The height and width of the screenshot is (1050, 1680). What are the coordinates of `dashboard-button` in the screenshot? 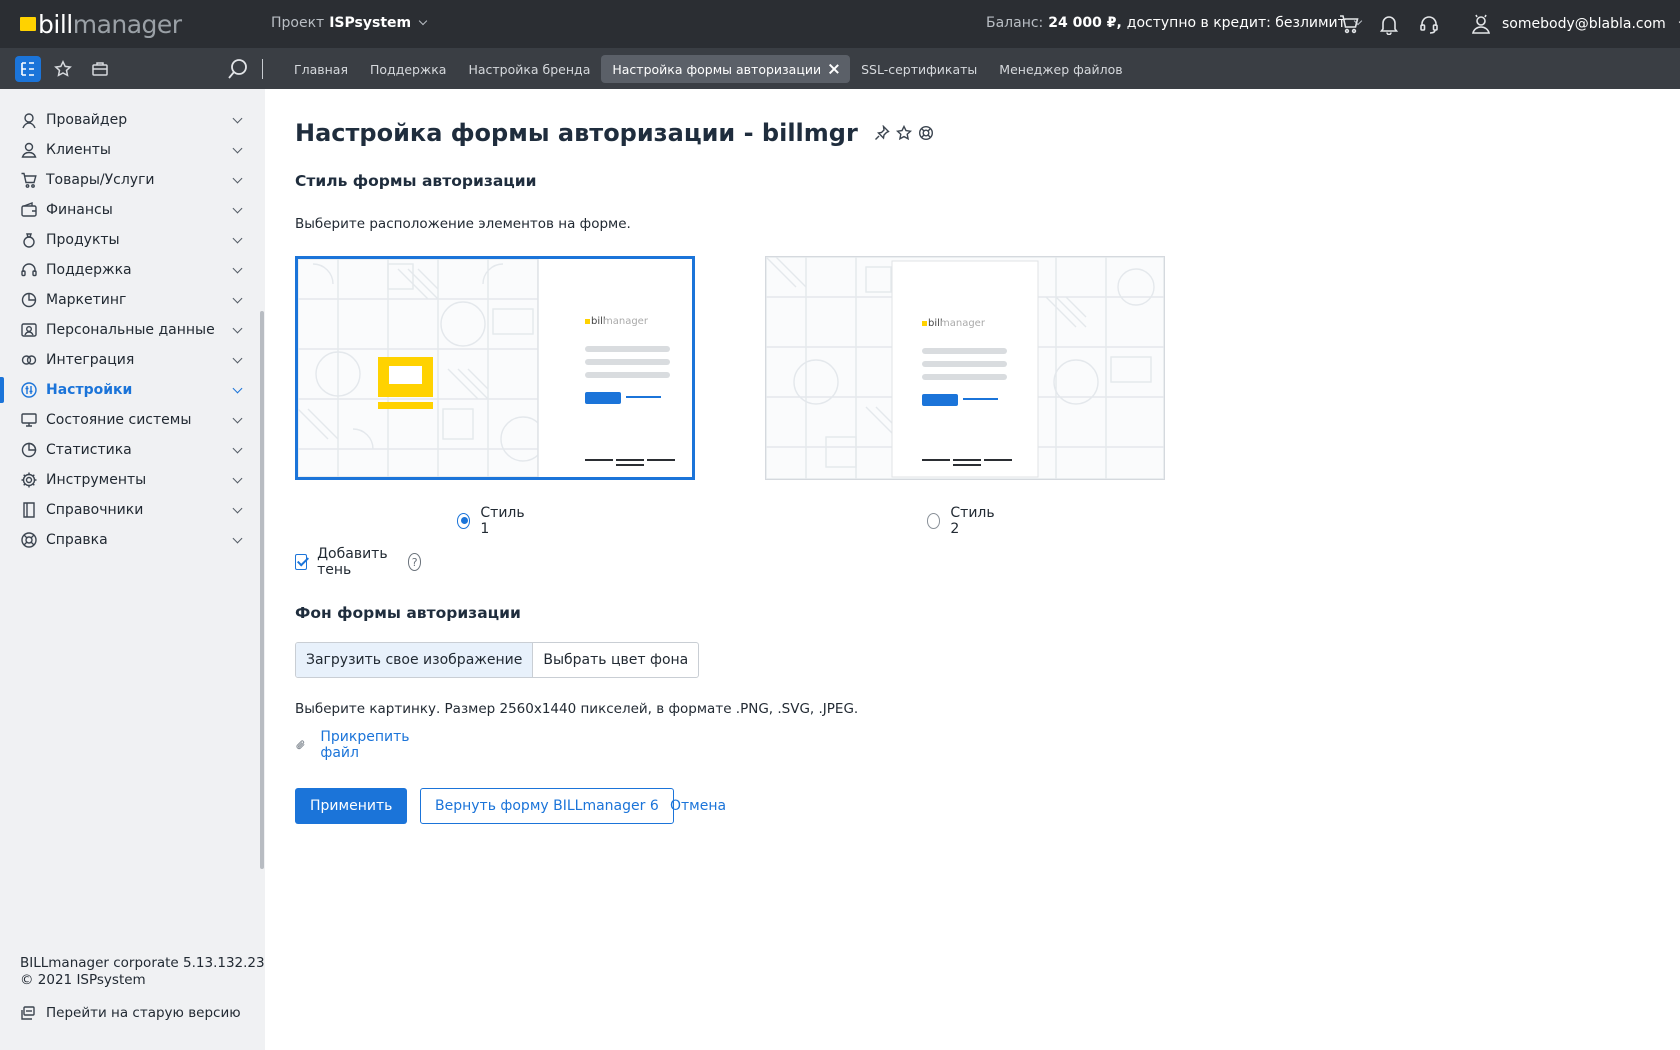 It's located at (100, 69).